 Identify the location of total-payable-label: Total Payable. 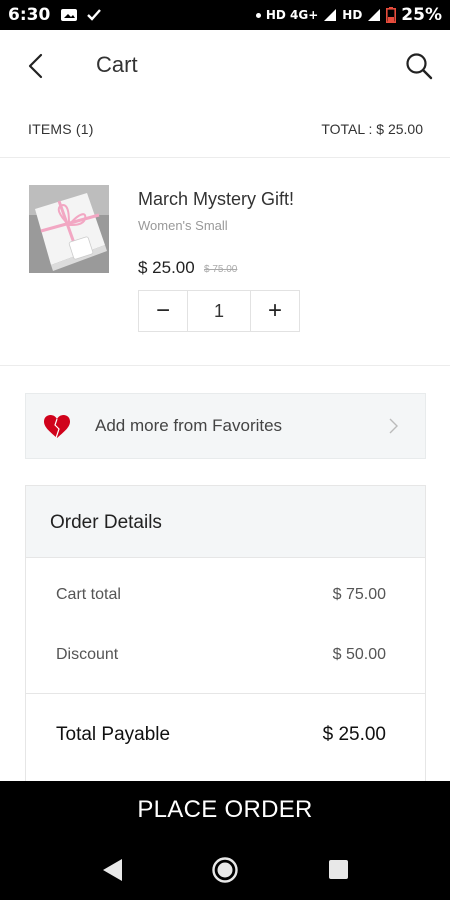
(113, 734).